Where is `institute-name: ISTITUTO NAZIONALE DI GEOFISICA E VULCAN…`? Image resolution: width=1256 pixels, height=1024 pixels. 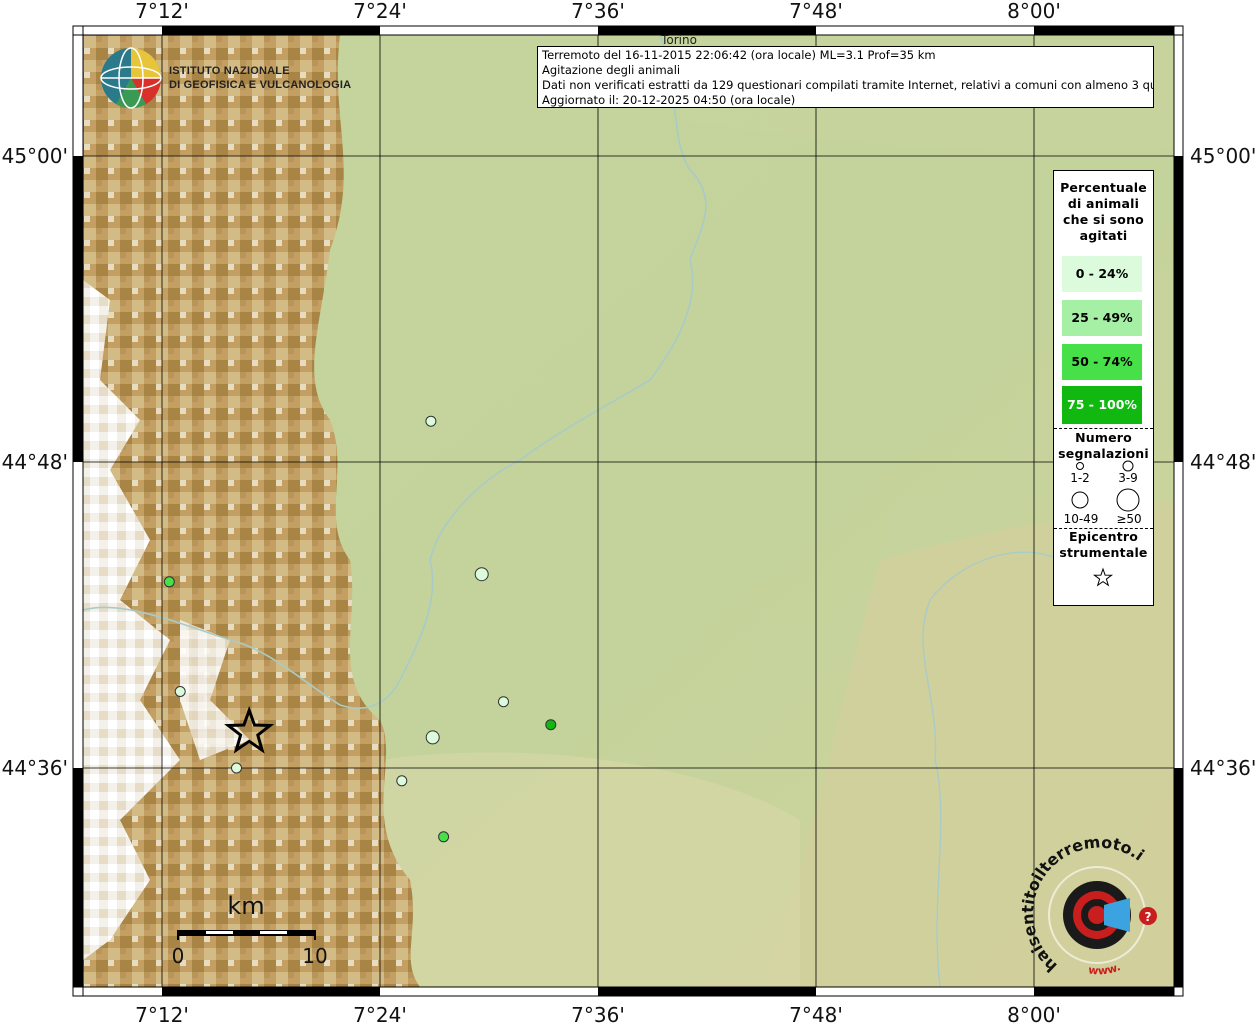 institute-name: ISTITUTO NAZIONALE DI GEOFISICA E VULCAN… is located at coordinates (260, 78).